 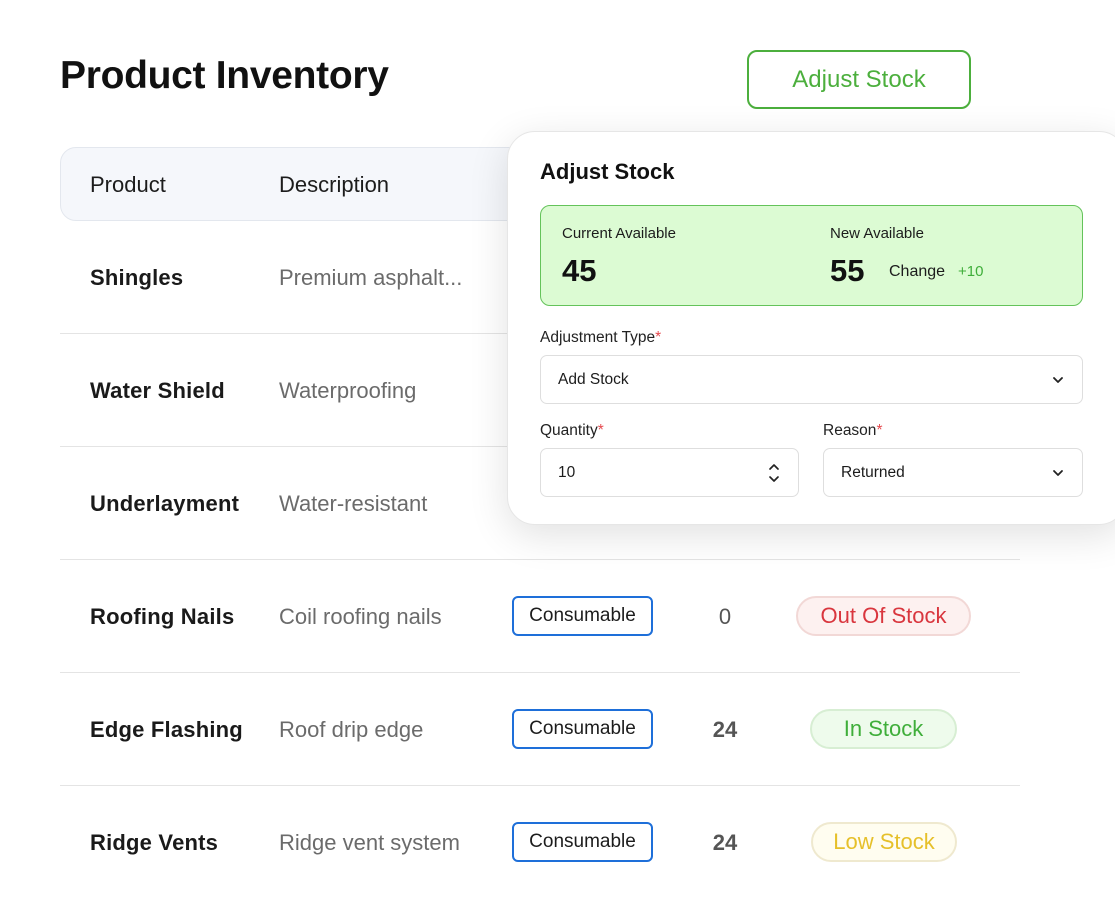 What do you see at coordinates (873, 472) in the screenshot?
I see `reason-value: Returned` at bounding box center [873, 472].